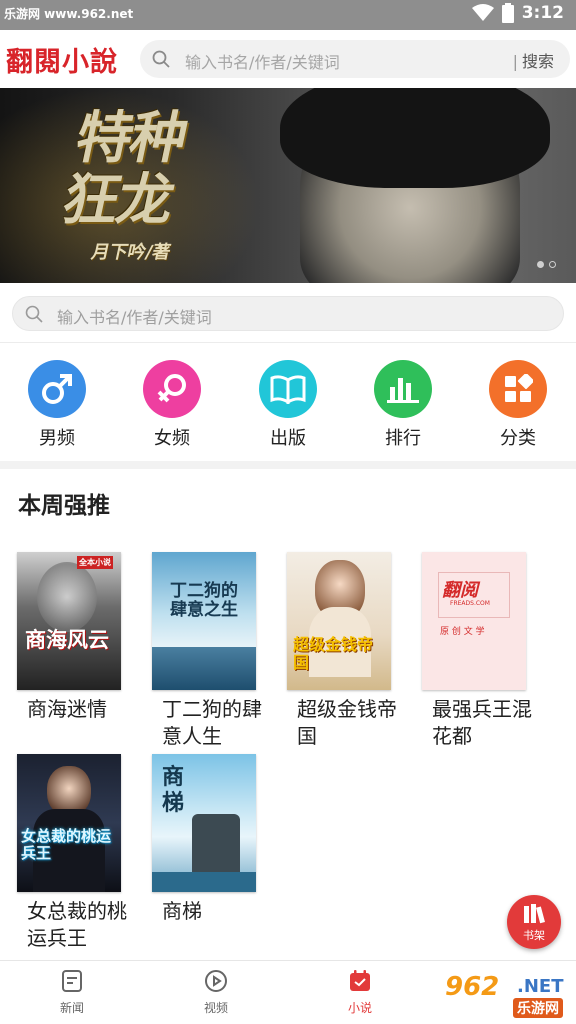 The image size is (576, 1024). What do you see at coordinates (72, 981) in the screenshot?
I see `news-icon` at bounding box center [72, 981].